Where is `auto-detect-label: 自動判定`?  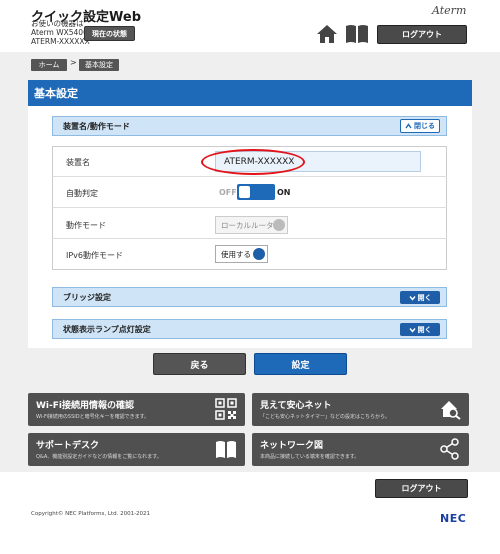
auto-detect-label: 自動判定 is located at coordinates (82, 193).